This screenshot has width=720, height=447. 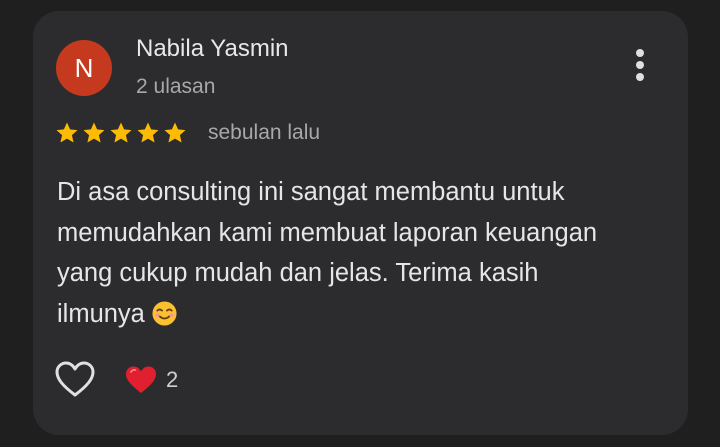 I want to click on star-rating, so click(x=122, y=133).